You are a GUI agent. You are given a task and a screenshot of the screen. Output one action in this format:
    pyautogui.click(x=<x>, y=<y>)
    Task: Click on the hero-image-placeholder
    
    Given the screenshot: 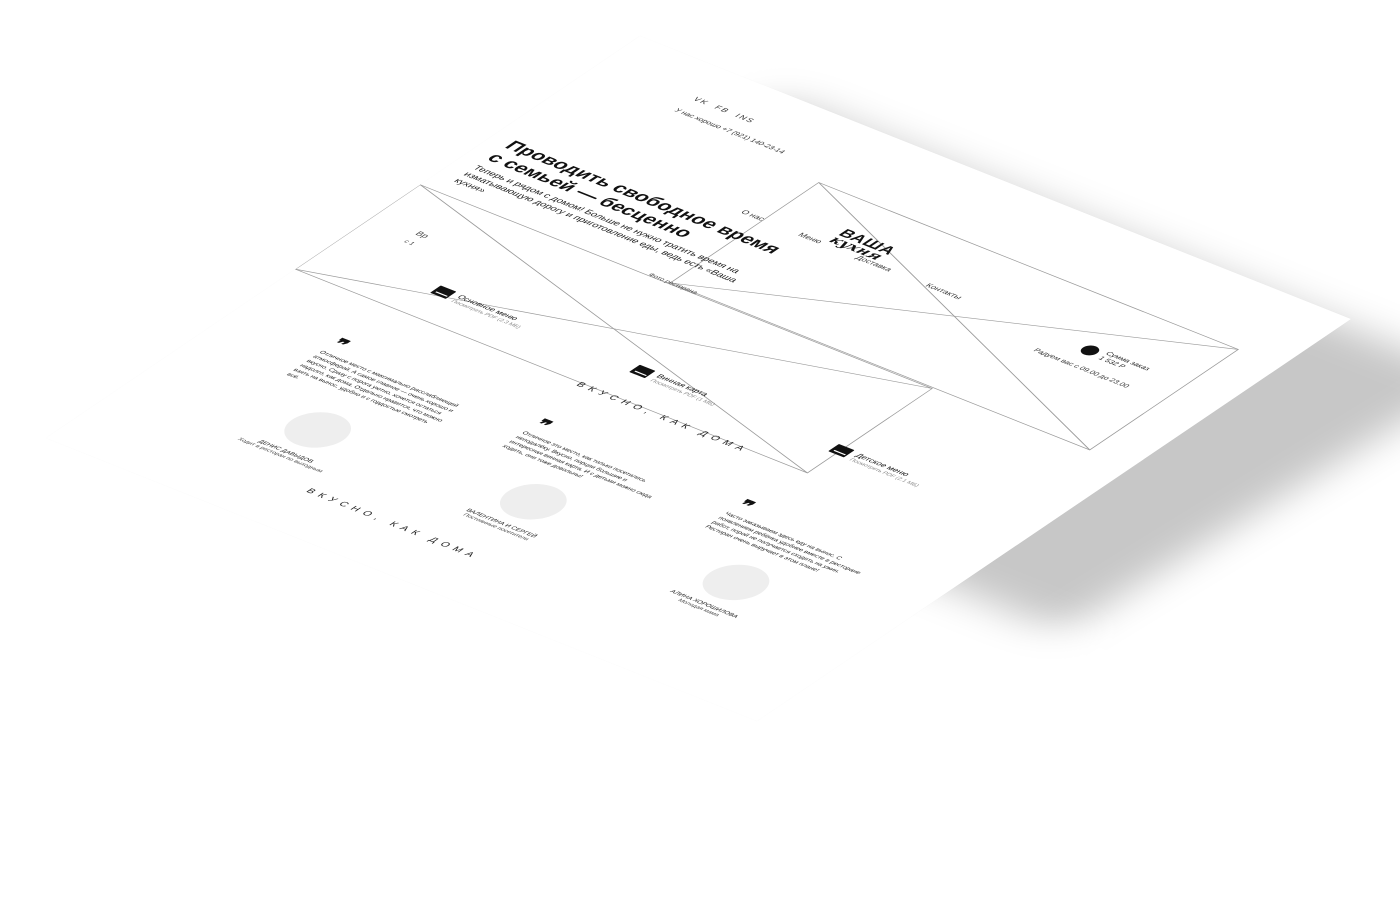 What is the action you would take?
    pyautogui.click(x=954, y=316)
    